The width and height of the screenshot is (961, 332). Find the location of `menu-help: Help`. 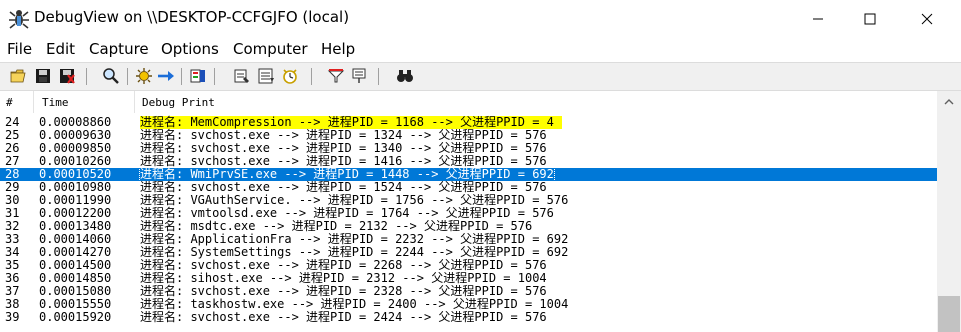

menu-help: Help is located at coordinates (338, 49).